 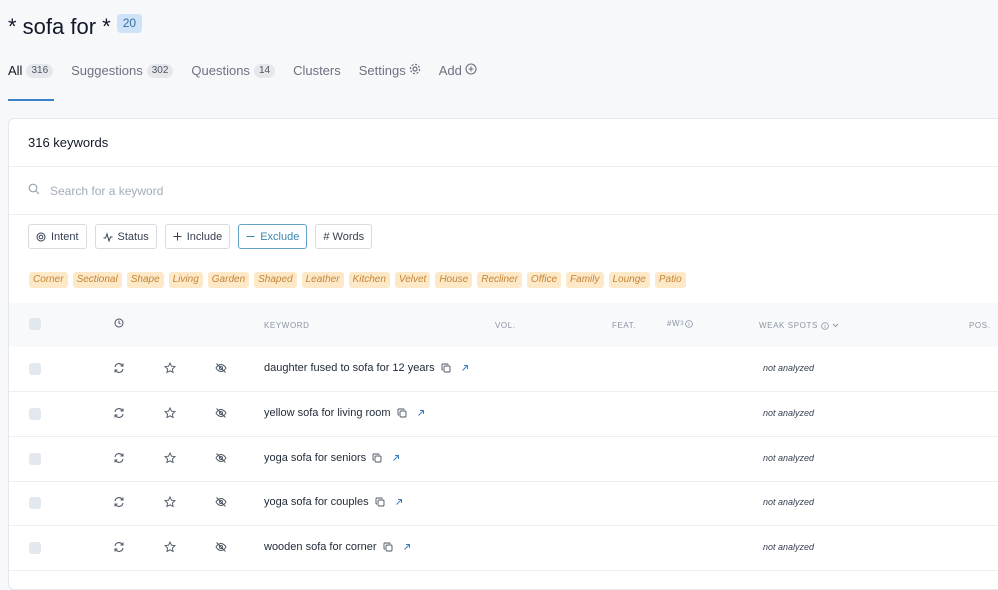 I want to click on column-weak-spots: WEAK SPOTS, so click(x=799, y=325).